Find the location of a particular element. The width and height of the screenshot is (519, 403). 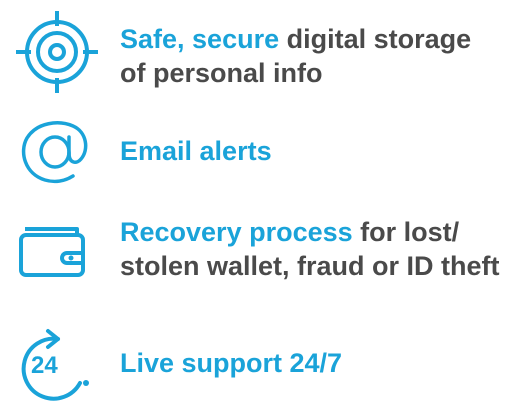

24-7-clock-icon: 24 is located at coordinates (55, 365).